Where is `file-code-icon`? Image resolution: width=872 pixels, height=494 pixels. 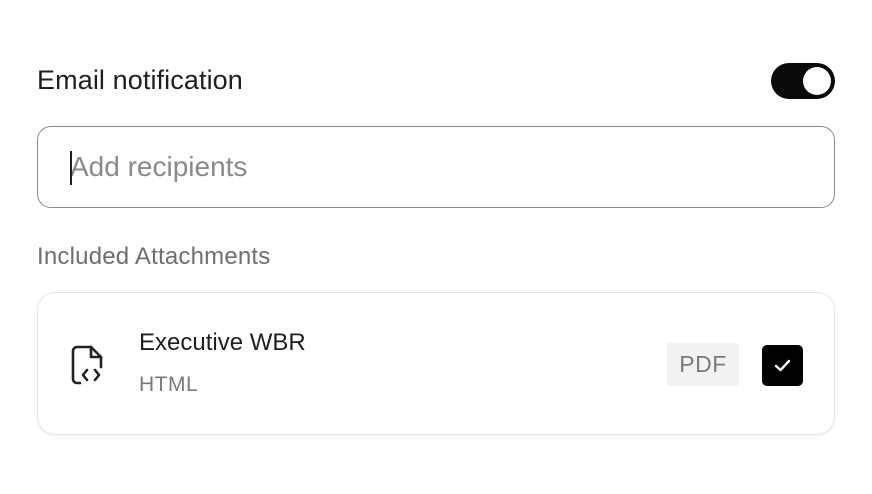 file-code-icon is located at coordinates (88, 365).